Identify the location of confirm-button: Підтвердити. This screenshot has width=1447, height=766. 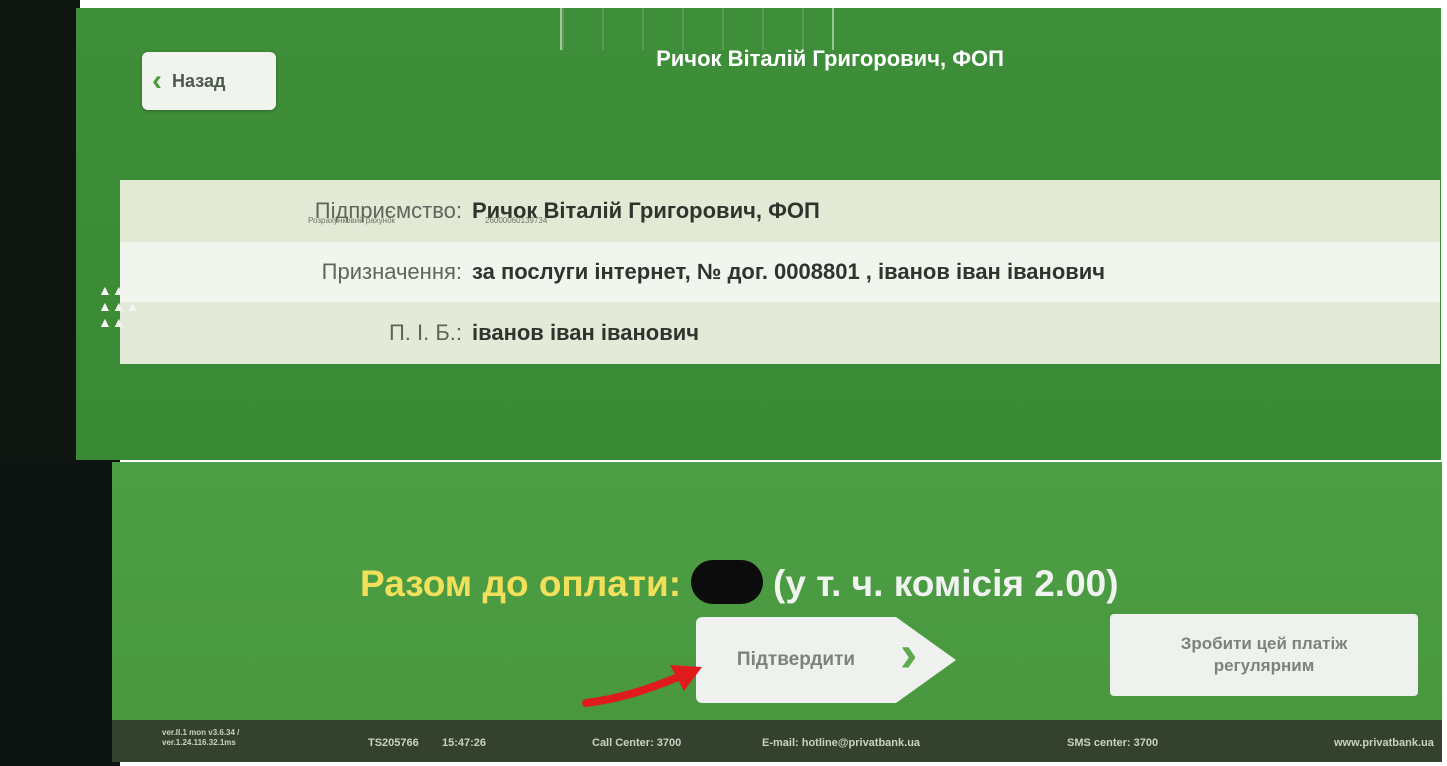
(796, 660).